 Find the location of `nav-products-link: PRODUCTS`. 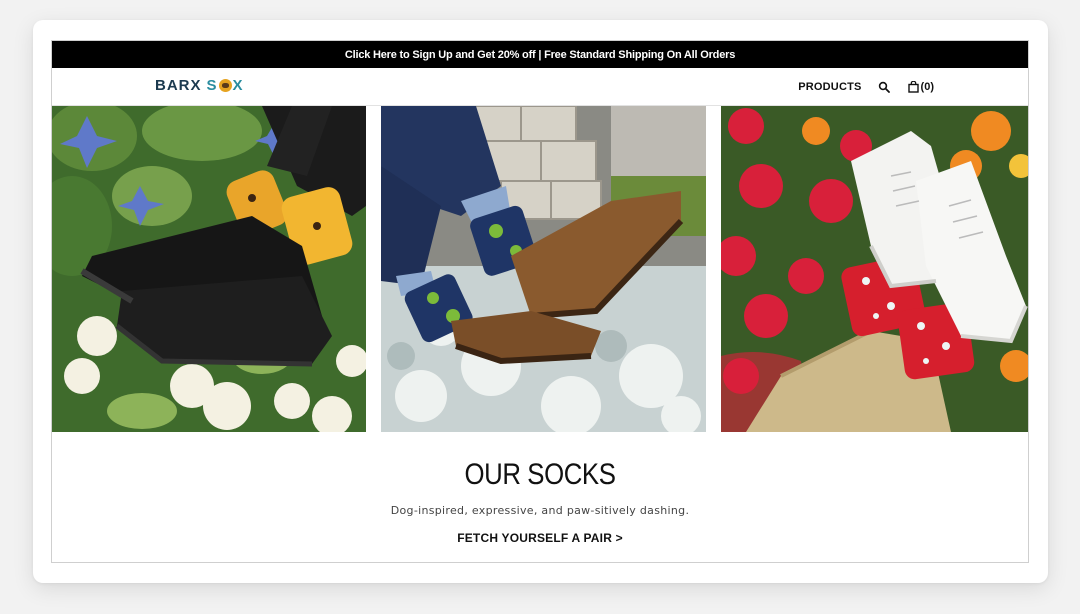

nav-products-link: PRODUCTS is located at coordinates (829, 87).